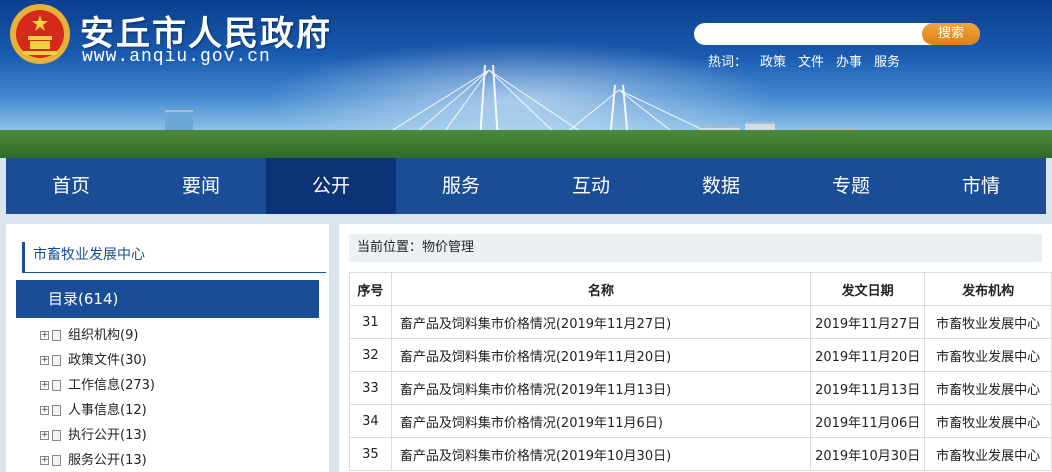 This screenshot has width=1052, height=472. Describe the element at coordinates (111, 385) in the screenshot. I see `tree-item-label: 工作信息(273)` at that location.